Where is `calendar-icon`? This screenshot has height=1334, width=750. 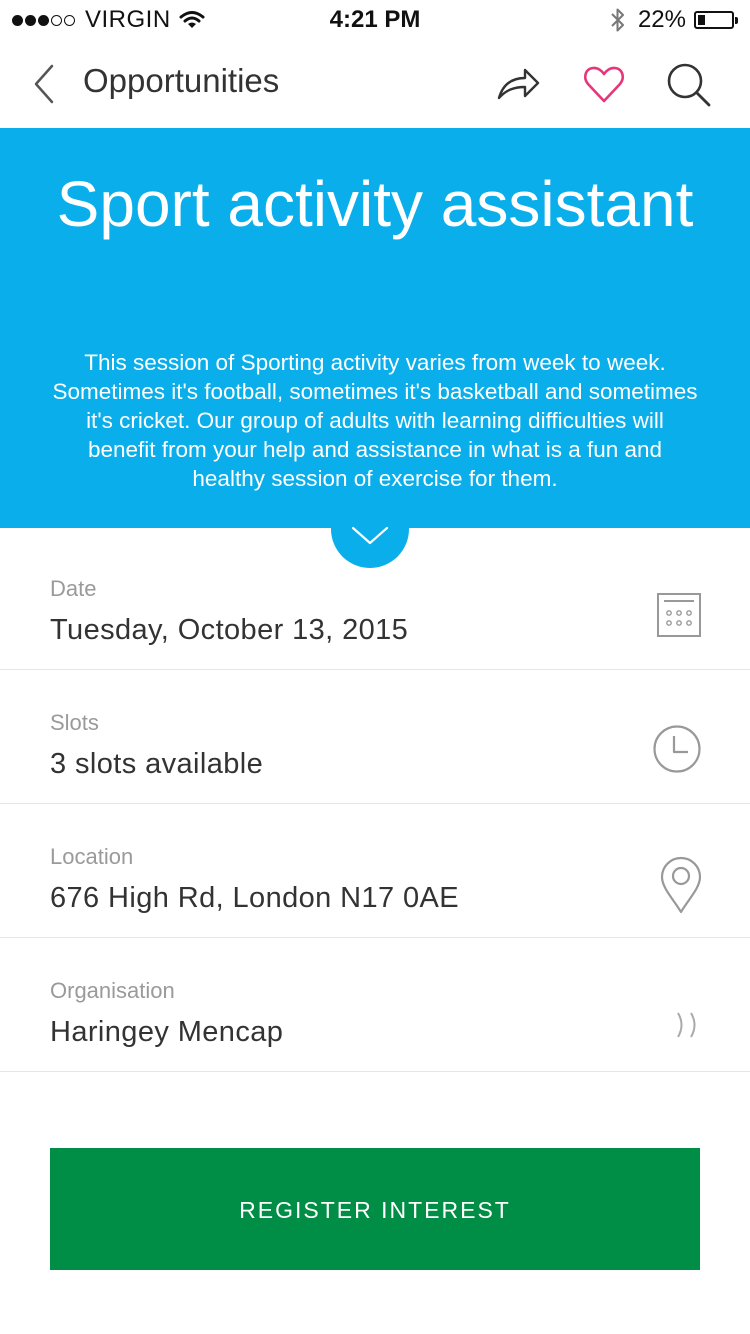 calendar-icon is located at coordinates (679, 615).